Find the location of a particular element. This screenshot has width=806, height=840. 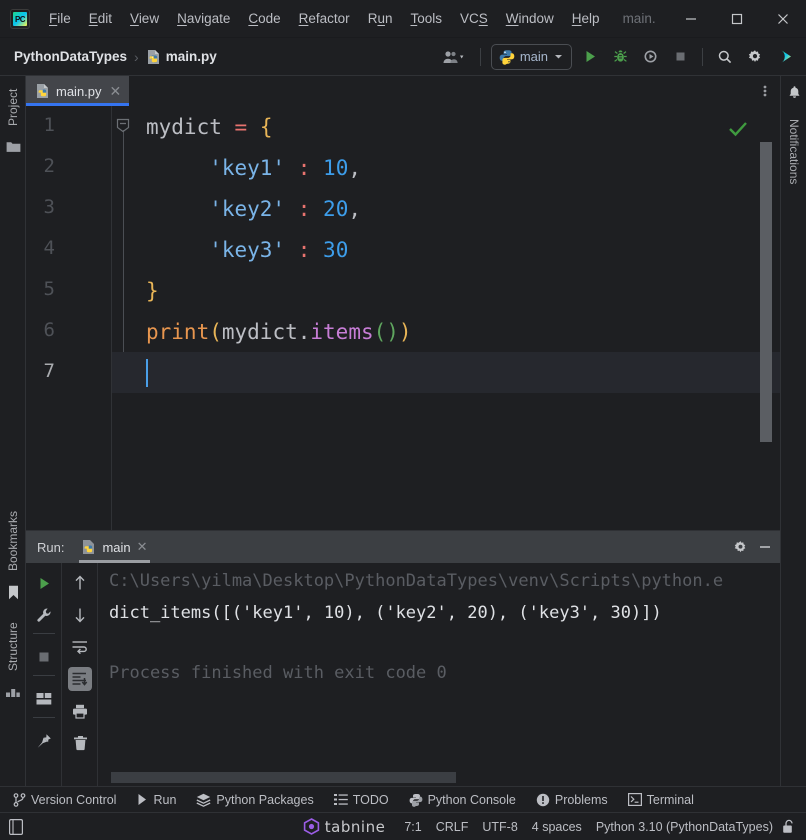

code-token-number: 10 is located at coordinates (336, 167).